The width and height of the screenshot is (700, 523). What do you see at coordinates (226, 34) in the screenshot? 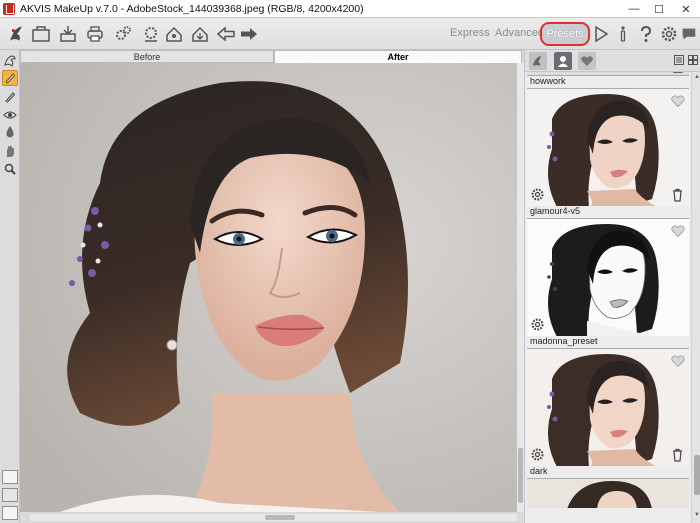
I see `undo-icon` at bounding box center [226, 34].